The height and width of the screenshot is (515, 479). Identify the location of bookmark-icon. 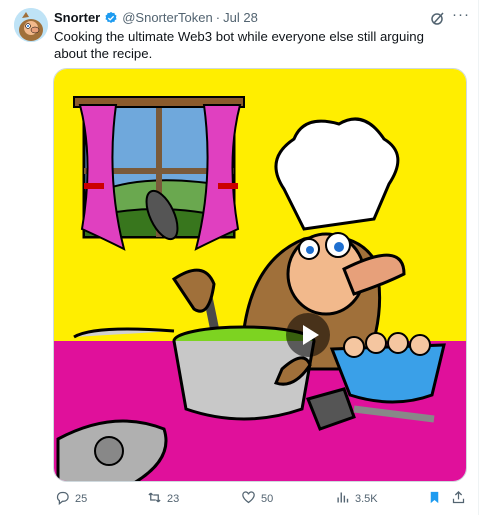
(434, 499).